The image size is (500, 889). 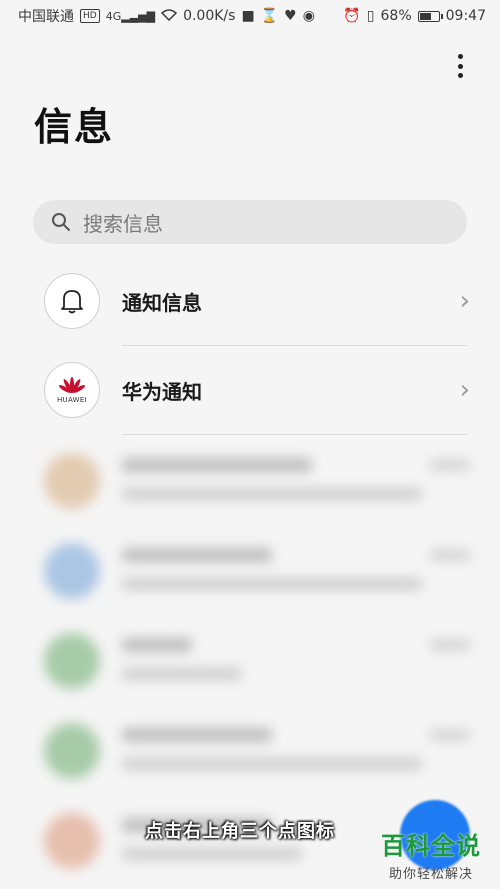 What do you see at coordinates (290, 16) in the screenshot?
I see `health-icon: ♥` at bounding box center [290, 16].